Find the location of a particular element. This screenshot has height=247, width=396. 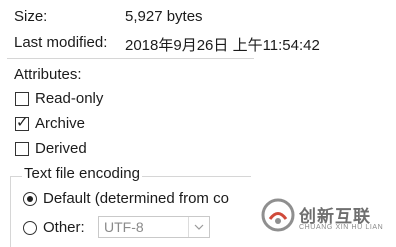

other-encoding-label: Other: is located at coordinates (64, 227).